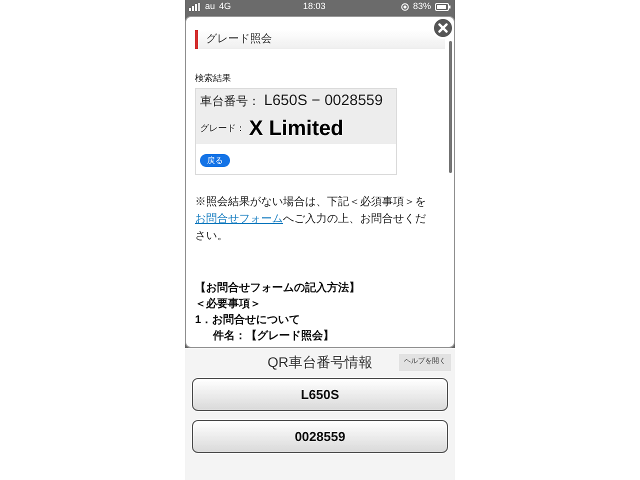 The width and height of the screenshot is (640, 480). Describe the element at coordinates (248, 320) in the screenshot. I see `instruction-line: 1．お問合せについて` at that location.